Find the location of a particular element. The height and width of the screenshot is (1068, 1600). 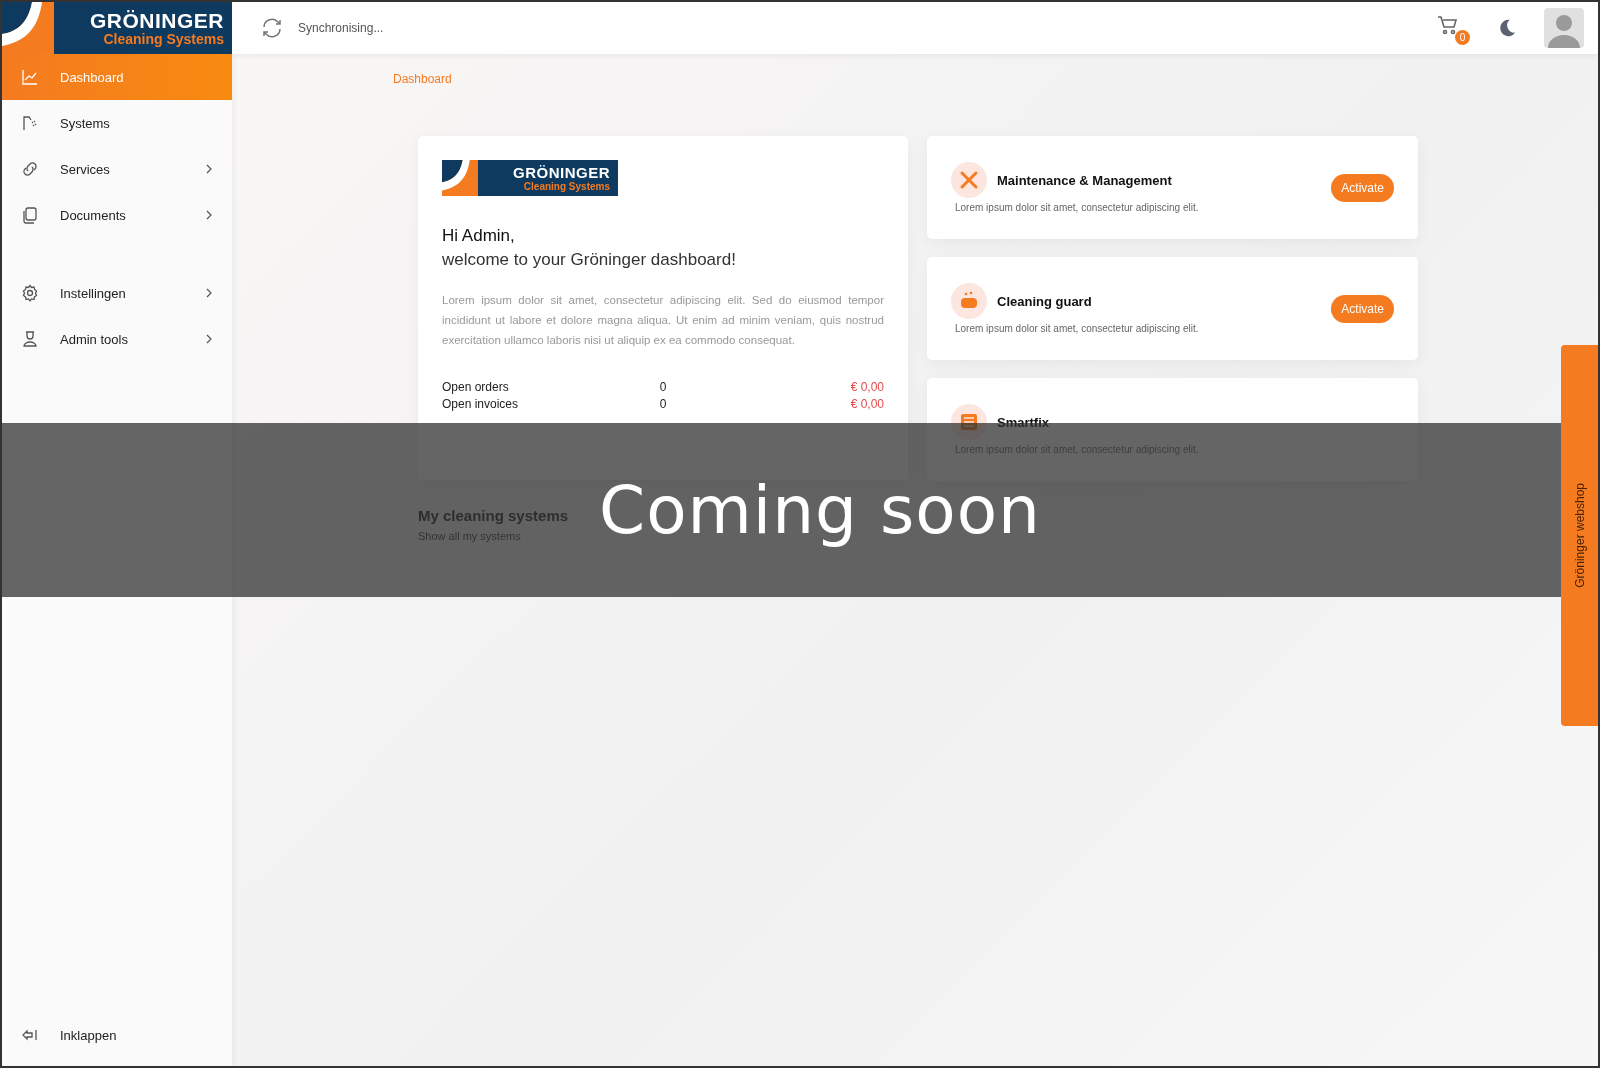

sidebar-item: Instellingen is located at coordinates (117, 293).